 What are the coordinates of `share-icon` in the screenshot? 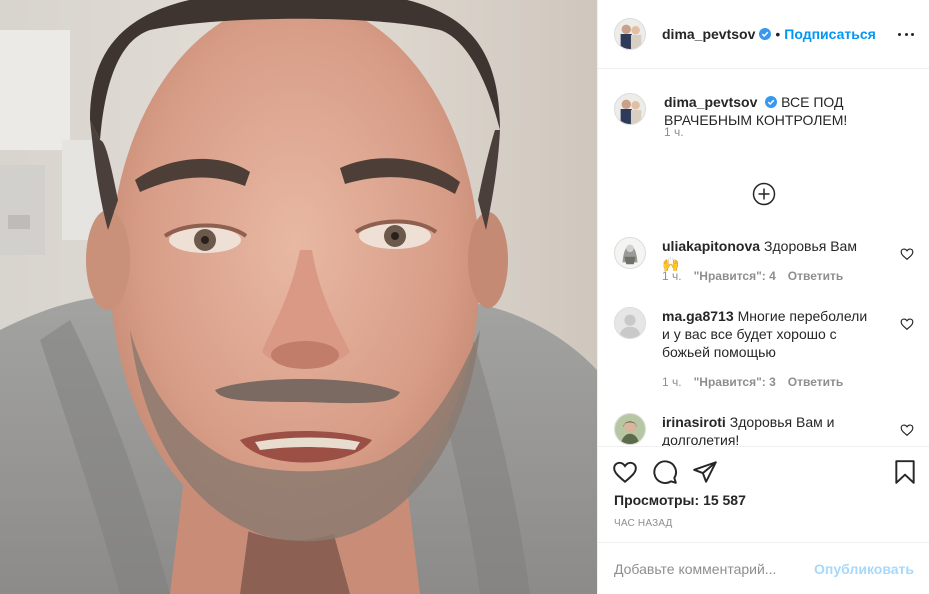 It's located at (705, 472).